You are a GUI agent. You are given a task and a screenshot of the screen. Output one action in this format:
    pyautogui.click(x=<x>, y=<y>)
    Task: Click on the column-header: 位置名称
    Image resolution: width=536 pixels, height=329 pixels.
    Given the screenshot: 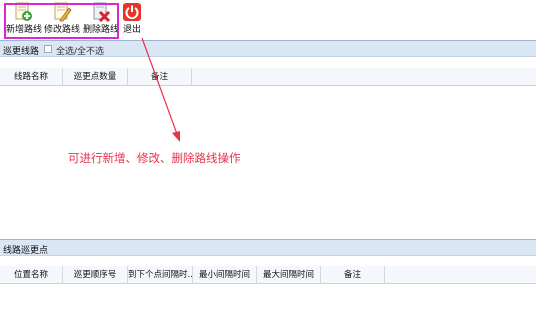 What is the action you would take?
    pyautogui.click(x=31, y=275)
    